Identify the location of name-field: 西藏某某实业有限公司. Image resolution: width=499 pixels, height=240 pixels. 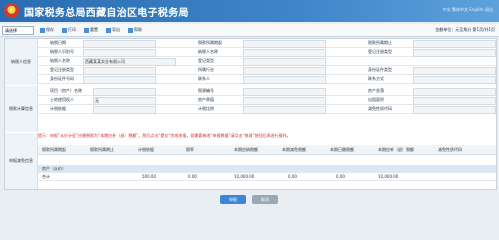
(129, 62).